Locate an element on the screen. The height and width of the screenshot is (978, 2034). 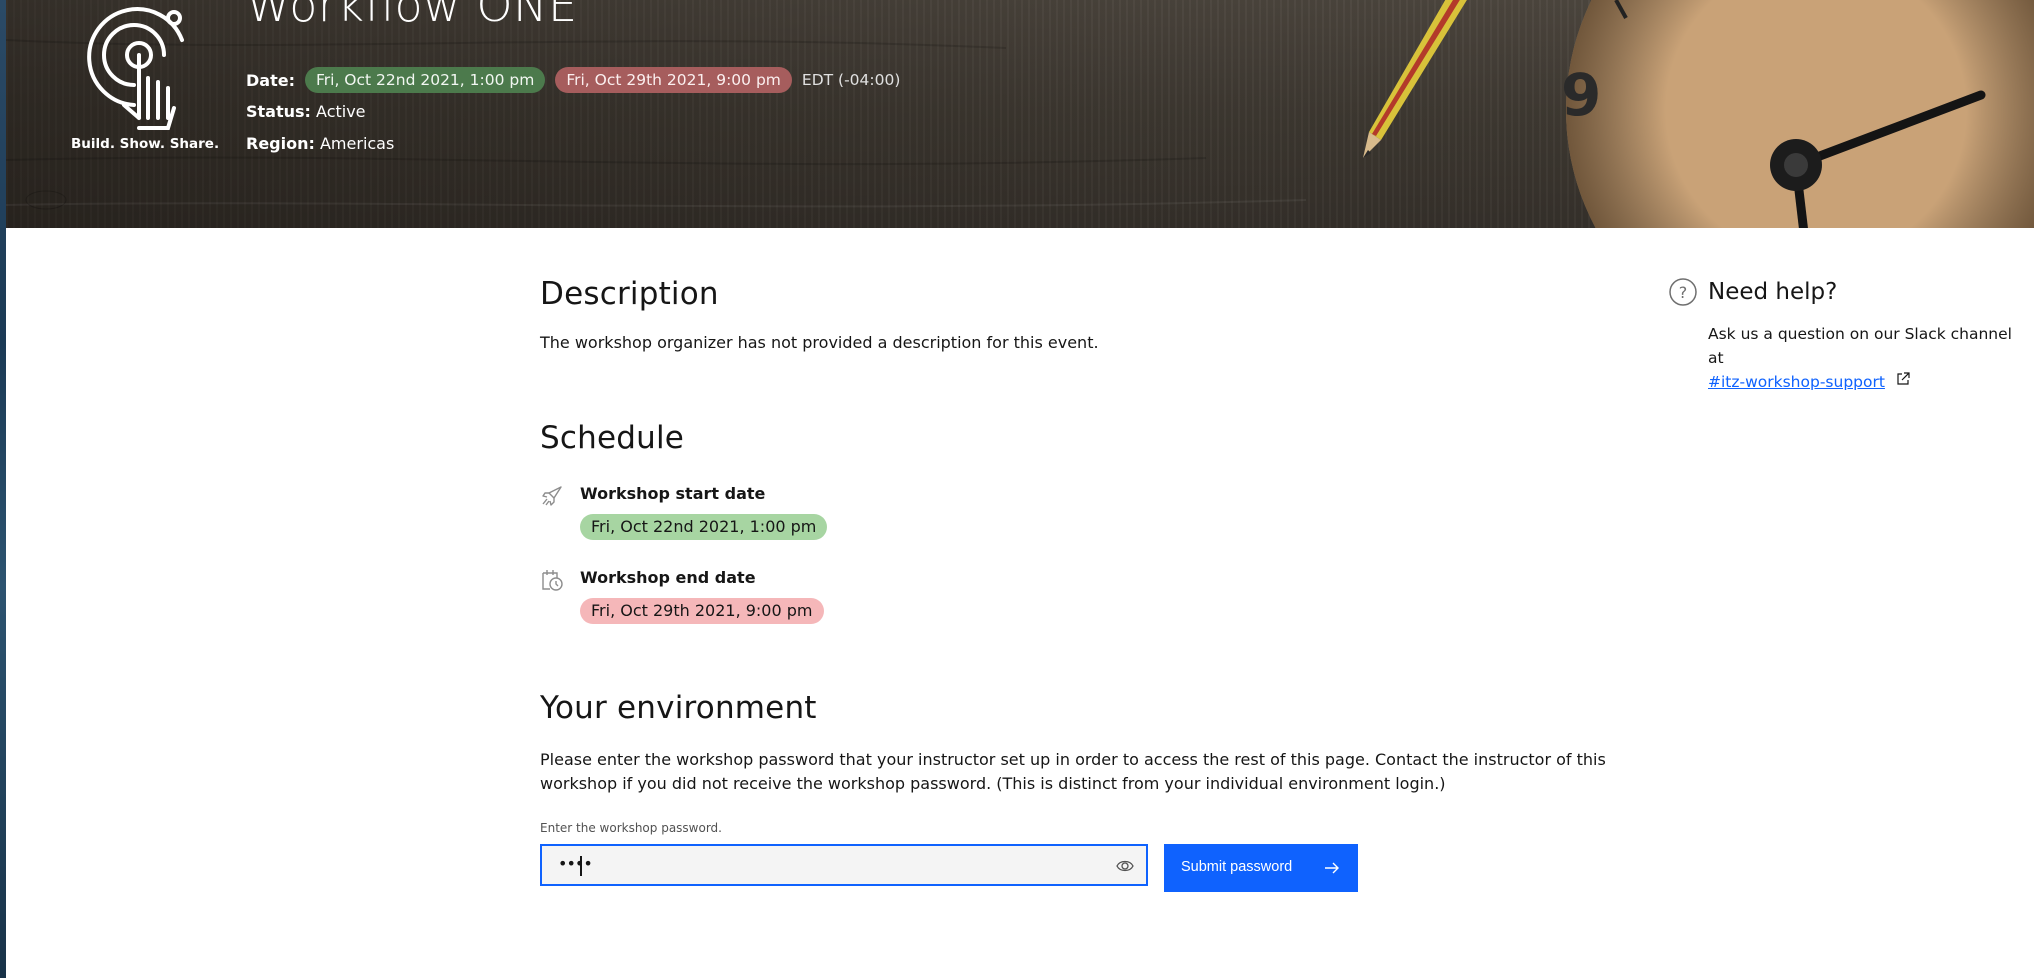
page-title: Workflow ONE is located at coordinates (412, 16).